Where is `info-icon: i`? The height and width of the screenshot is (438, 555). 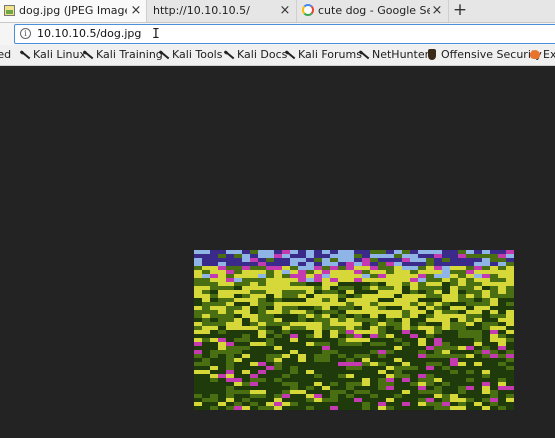 info-icon: i is located at coordinates (25, 33).